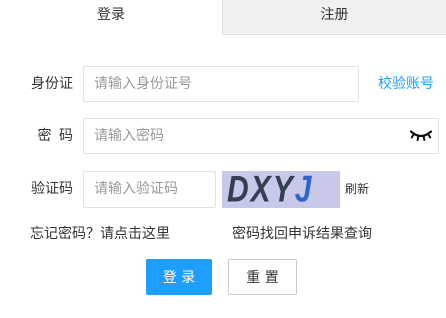  What do you see at coordinates (149, 189) in the screenshot?
I see `captcha-input` at bounding box center [149, 189].